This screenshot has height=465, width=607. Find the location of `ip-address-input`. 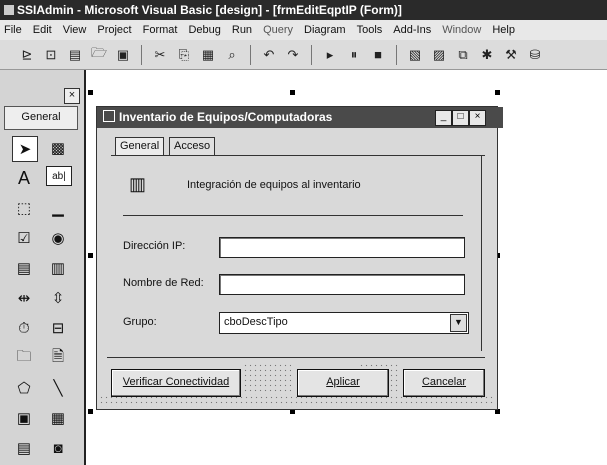

ip-address-input is located at coordinates (342, 247).